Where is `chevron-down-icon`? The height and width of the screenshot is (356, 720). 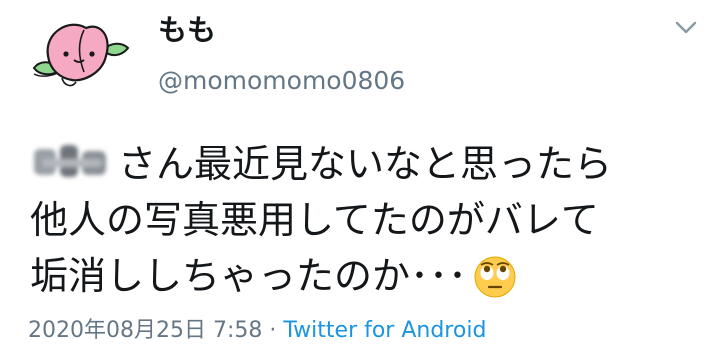 chevron-down-icon is located at coordinates (686, 27).